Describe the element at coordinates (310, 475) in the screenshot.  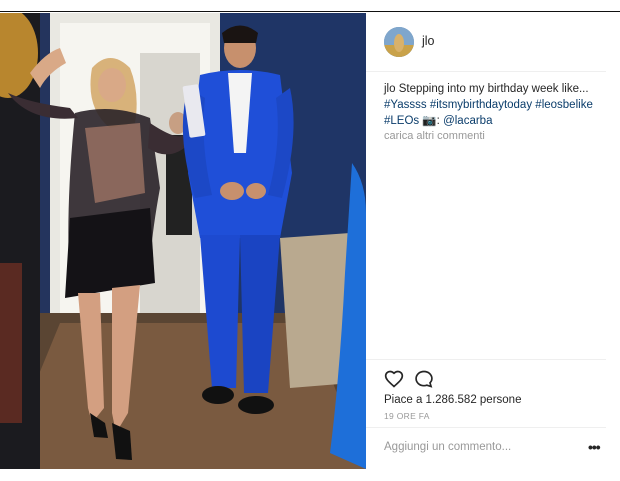
I see `bottom-margin` at that location.